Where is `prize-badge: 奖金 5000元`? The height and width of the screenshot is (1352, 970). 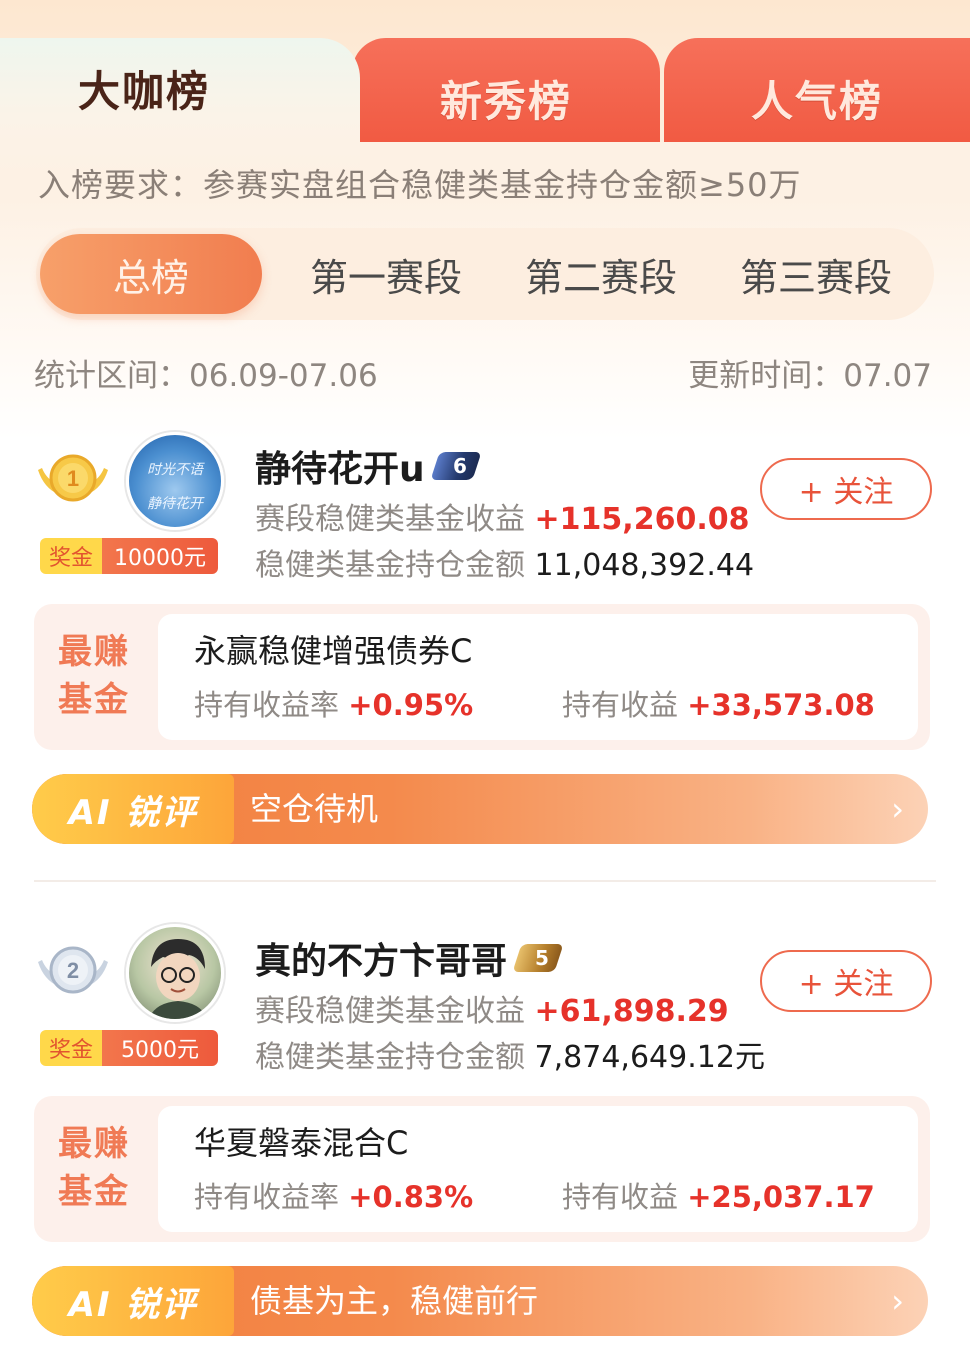 prize-badge: 奖金 5000元 is located at coordinates (129, 1048).